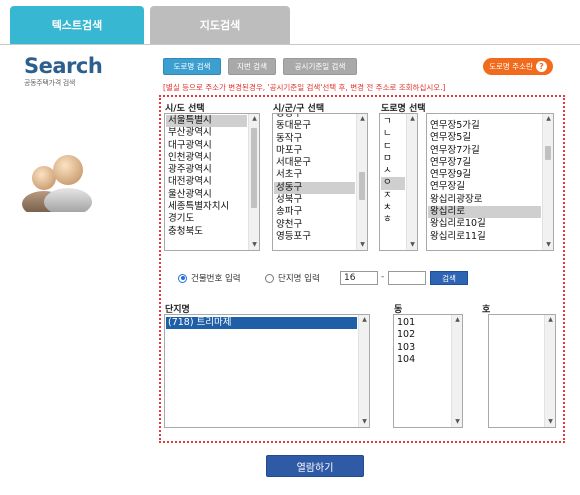 Image resolution: width=580 pixels, height=495 pixels. I want to click on sido-scrollbar: ▲ ▼, so click(253, 182).